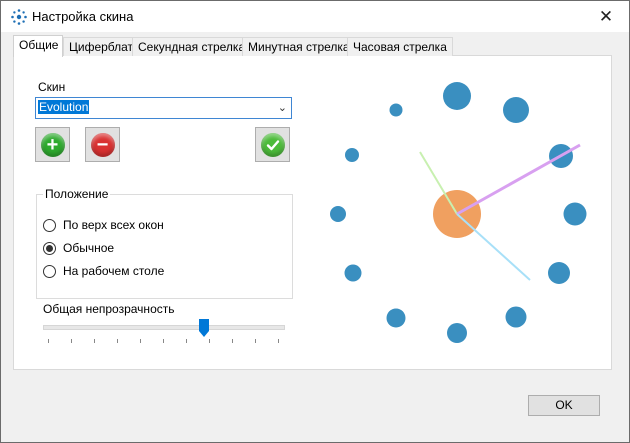 The height and width of the screenshot is (443, 630). Describe the element at coordinates (77, 194) in the screenshot. I see `position-group-title: Положение` at that location.